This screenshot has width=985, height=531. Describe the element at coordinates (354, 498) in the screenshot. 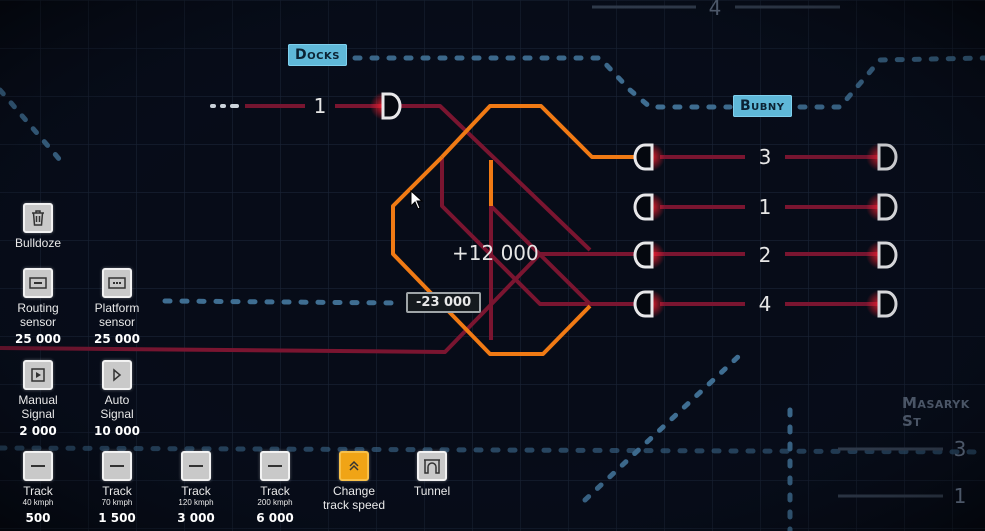

I see `tool-label: Change track speed` at that location.